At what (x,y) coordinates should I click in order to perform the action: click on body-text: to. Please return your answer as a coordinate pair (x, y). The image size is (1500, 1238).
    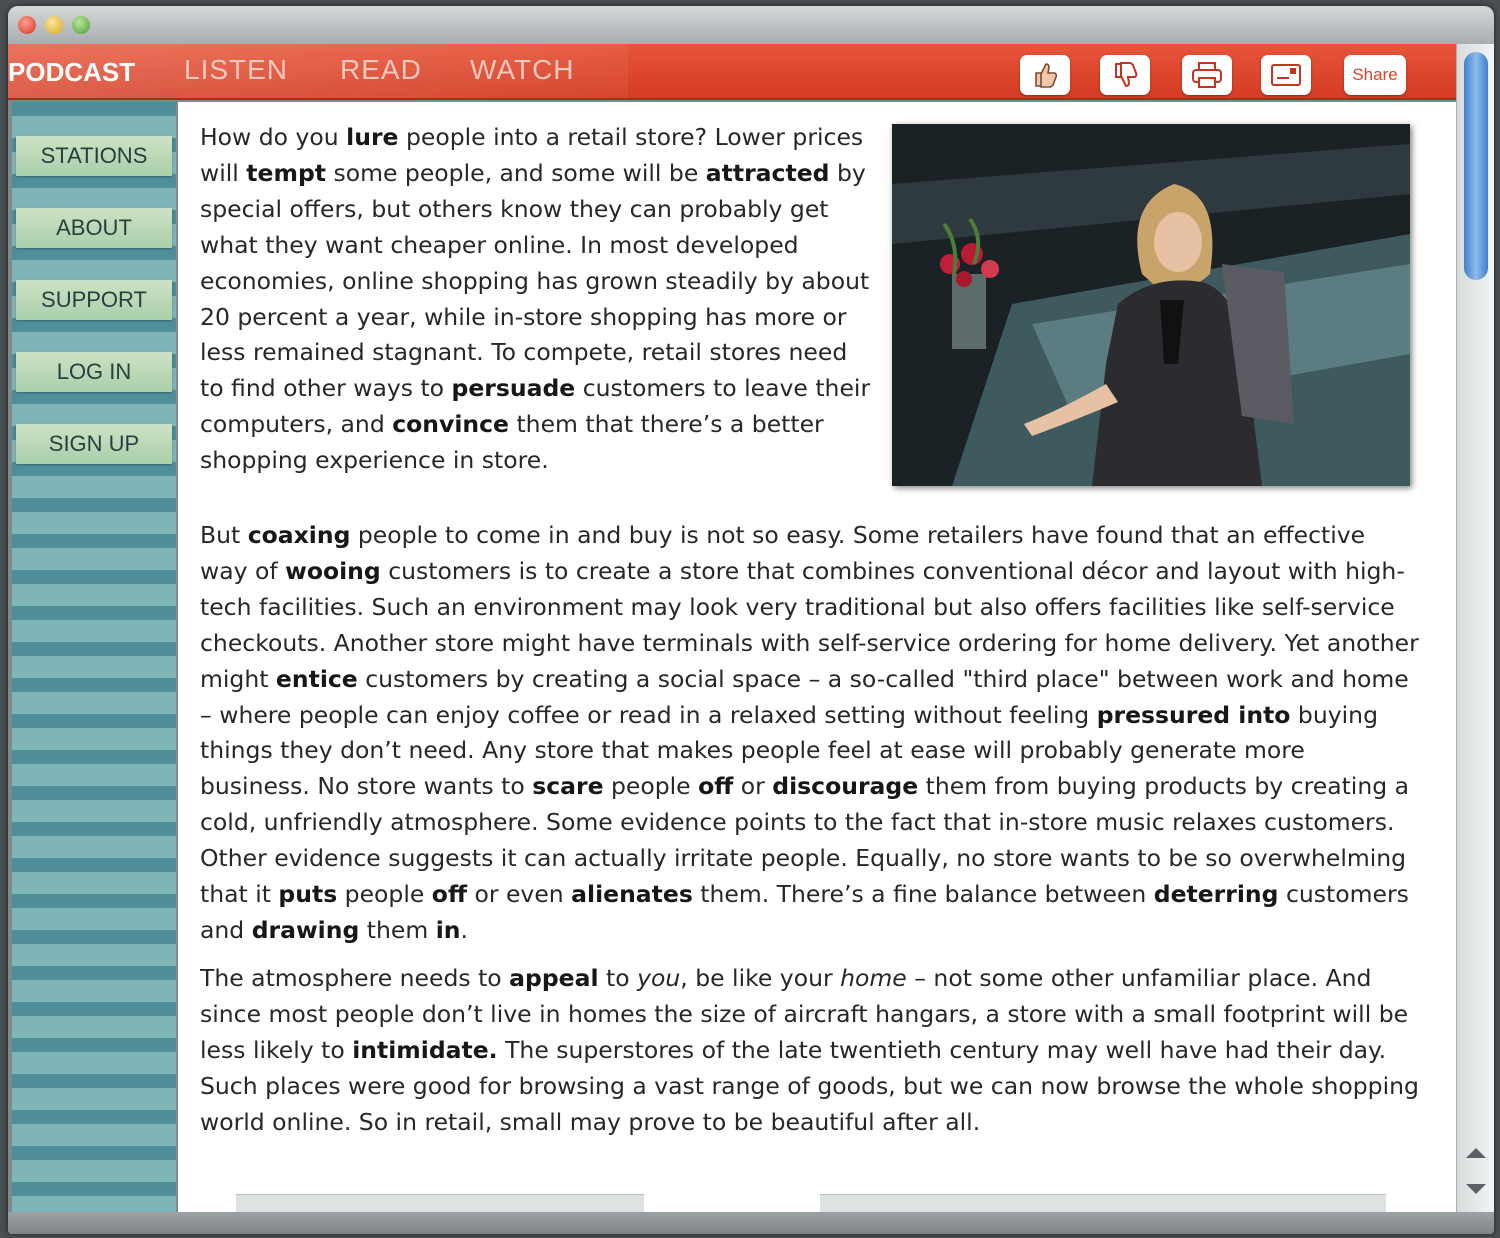
    Looking at the image, I should click on (618, 977).